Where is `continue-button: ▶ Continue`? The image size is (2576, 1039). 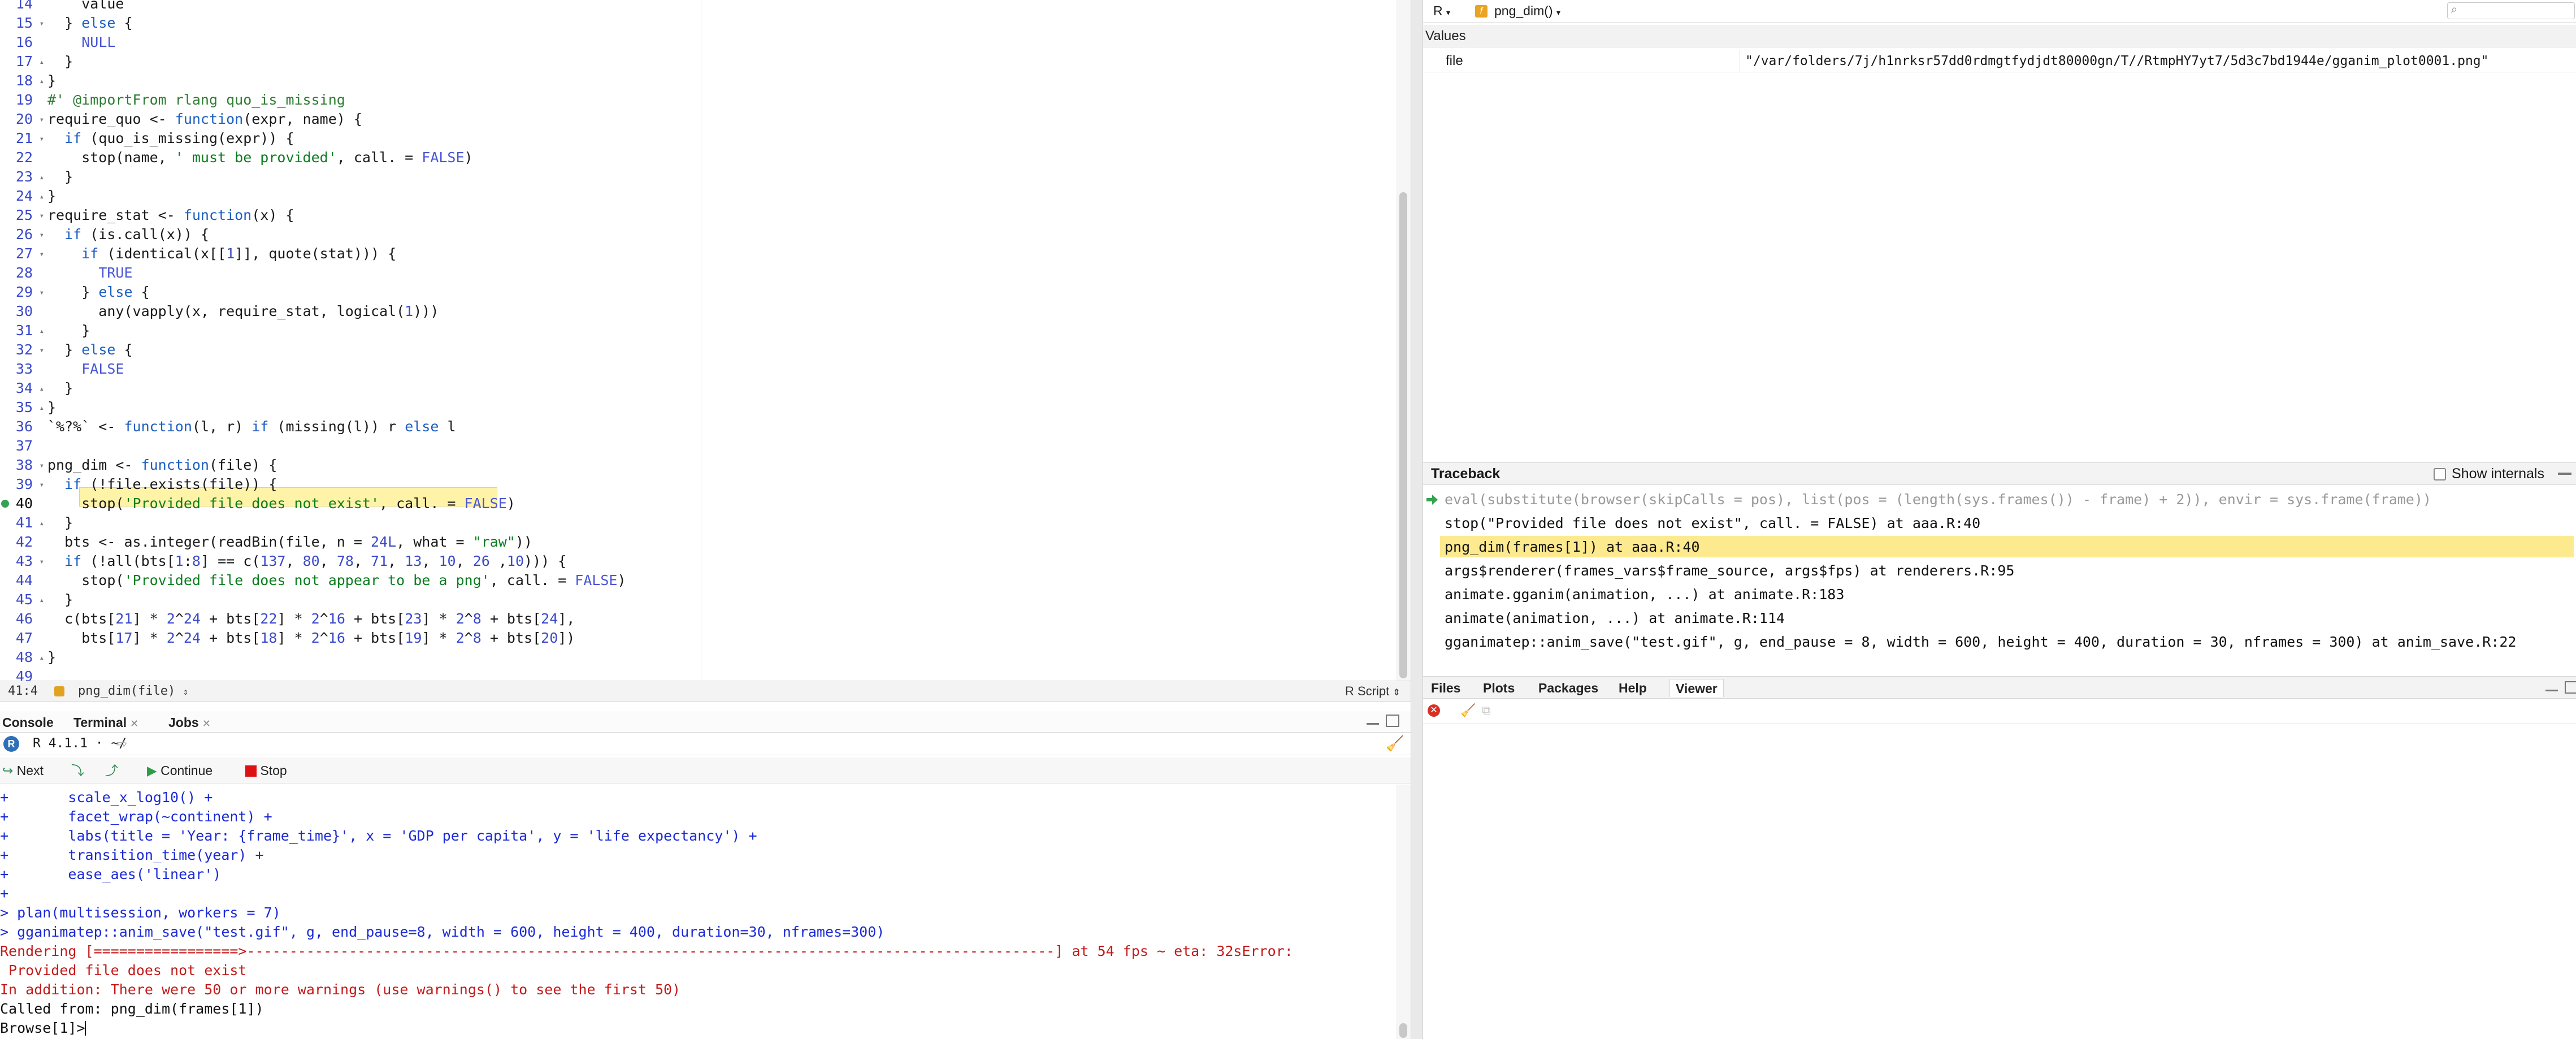 continue-button: ▶ Continue is located at coordinates (180, 771).